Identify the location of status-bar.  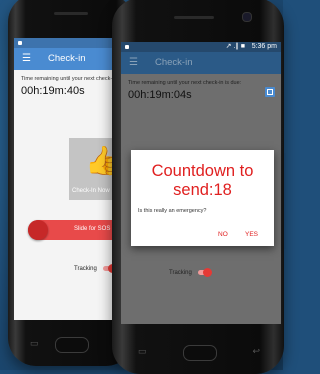
(71, 43).